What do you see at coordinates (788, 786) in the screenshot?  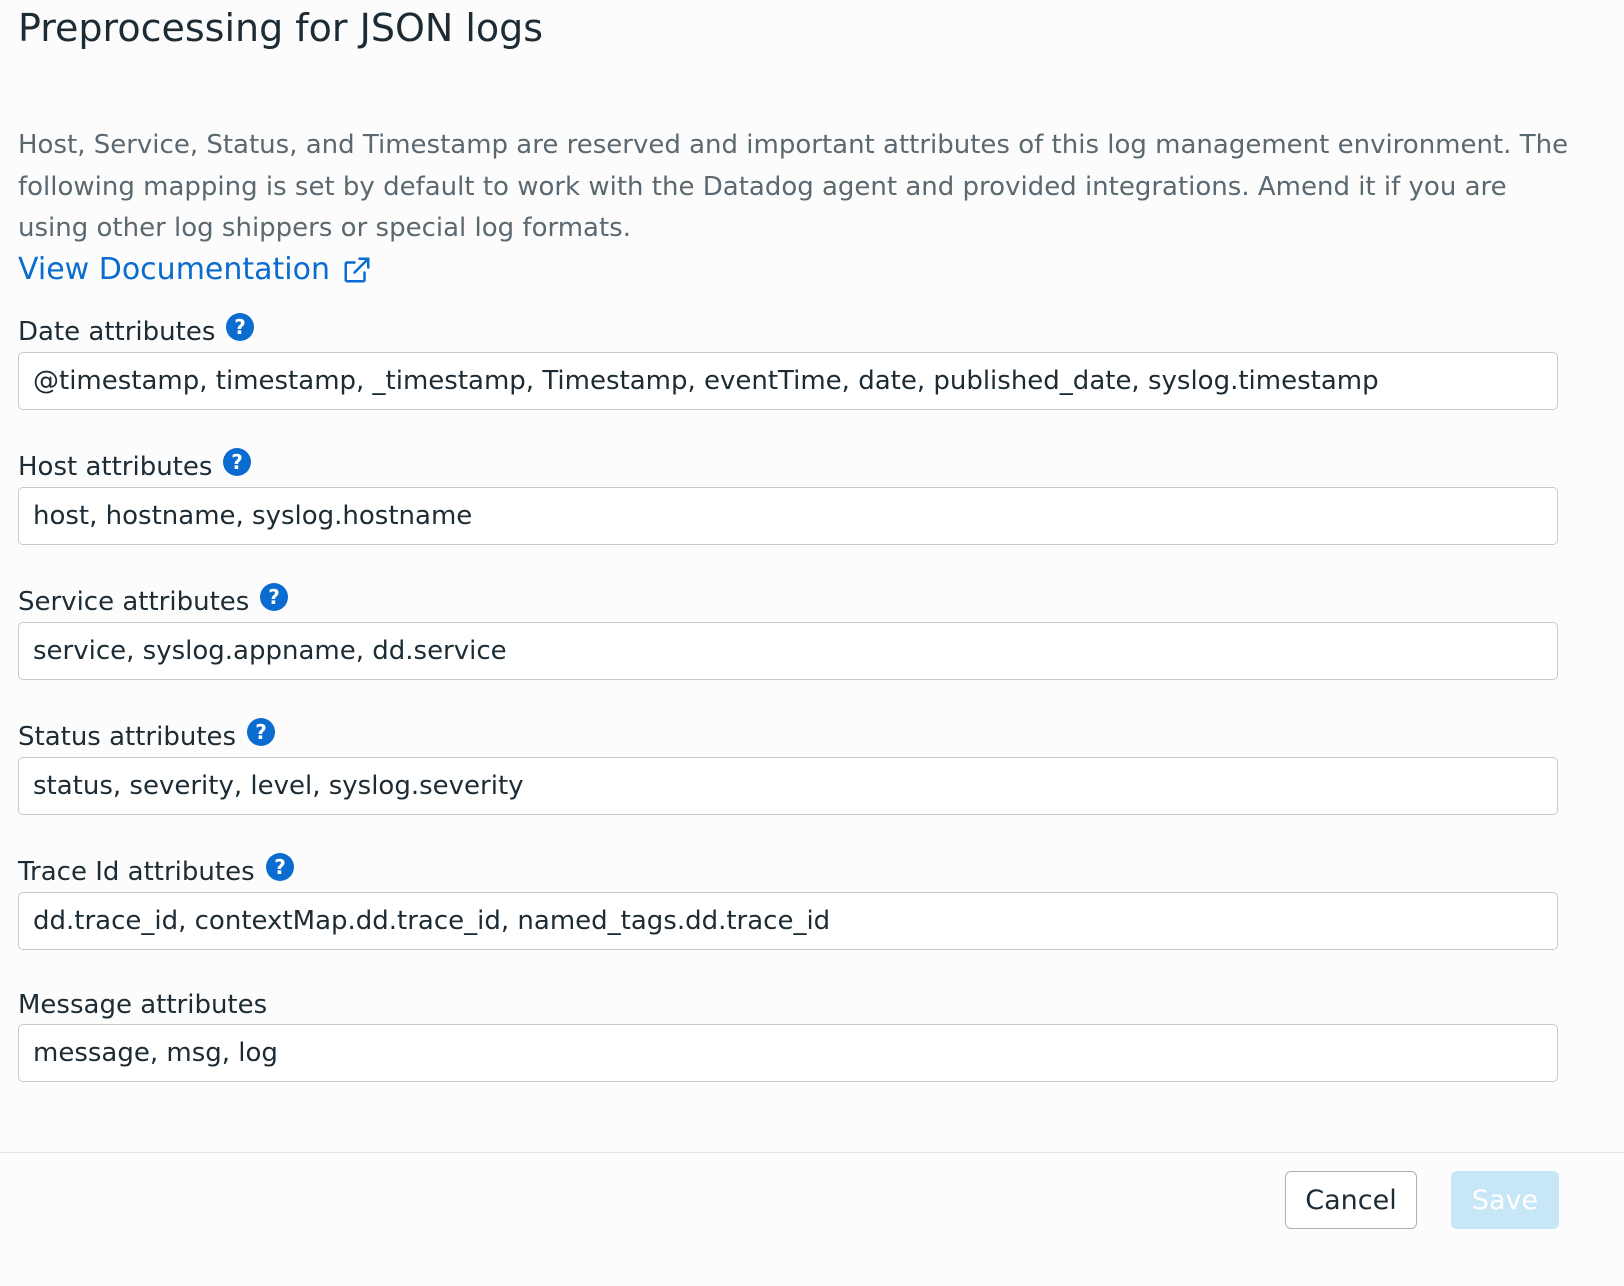 I see `status-attributes-input` at bounding box center [788, 786].